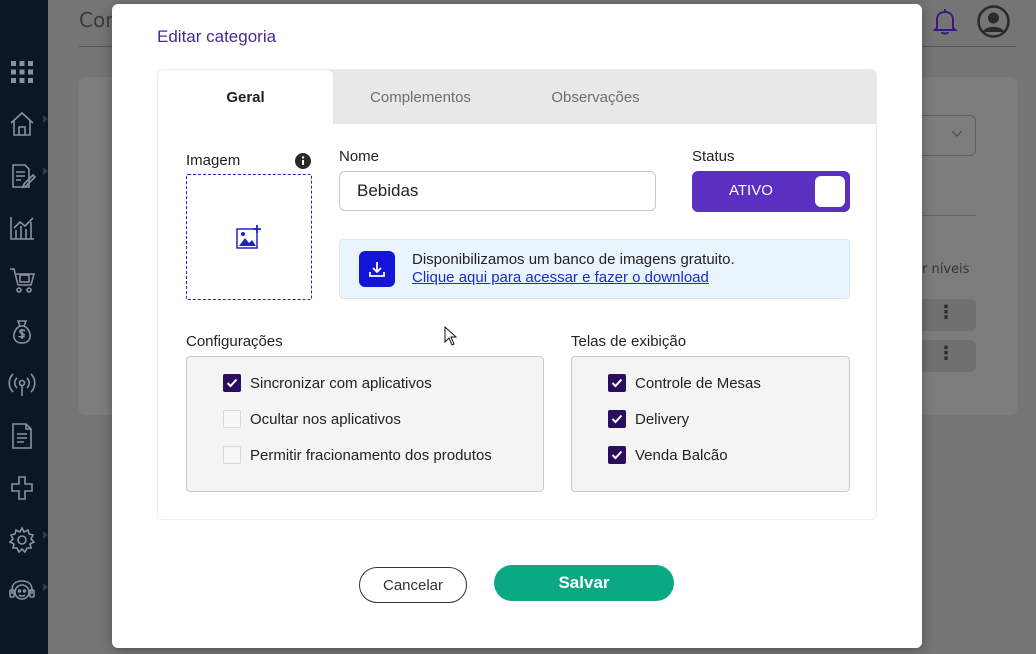 The width and height of the screenshot is (1036, 654). I want to click on user-avatar-icon, so click(993, 21).